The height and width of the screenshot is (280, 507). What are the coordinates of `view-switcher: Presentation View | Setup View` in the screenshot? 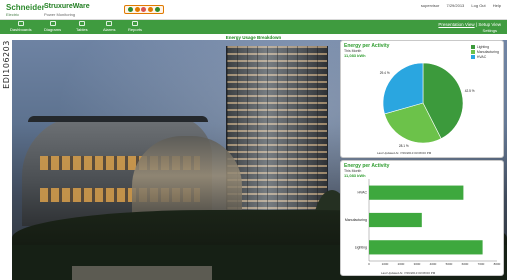 It's located at (469, 24).